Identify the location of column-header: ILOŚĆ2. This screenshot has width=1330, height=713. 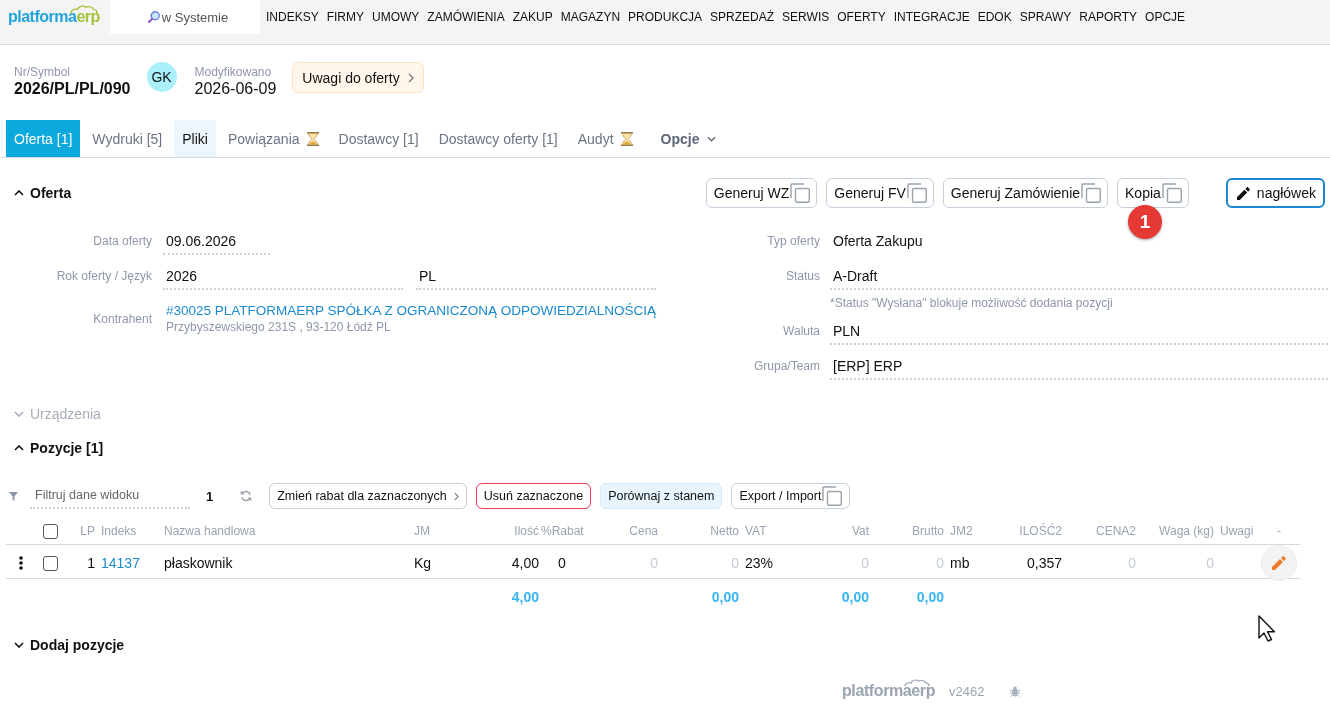
(1040, 531).